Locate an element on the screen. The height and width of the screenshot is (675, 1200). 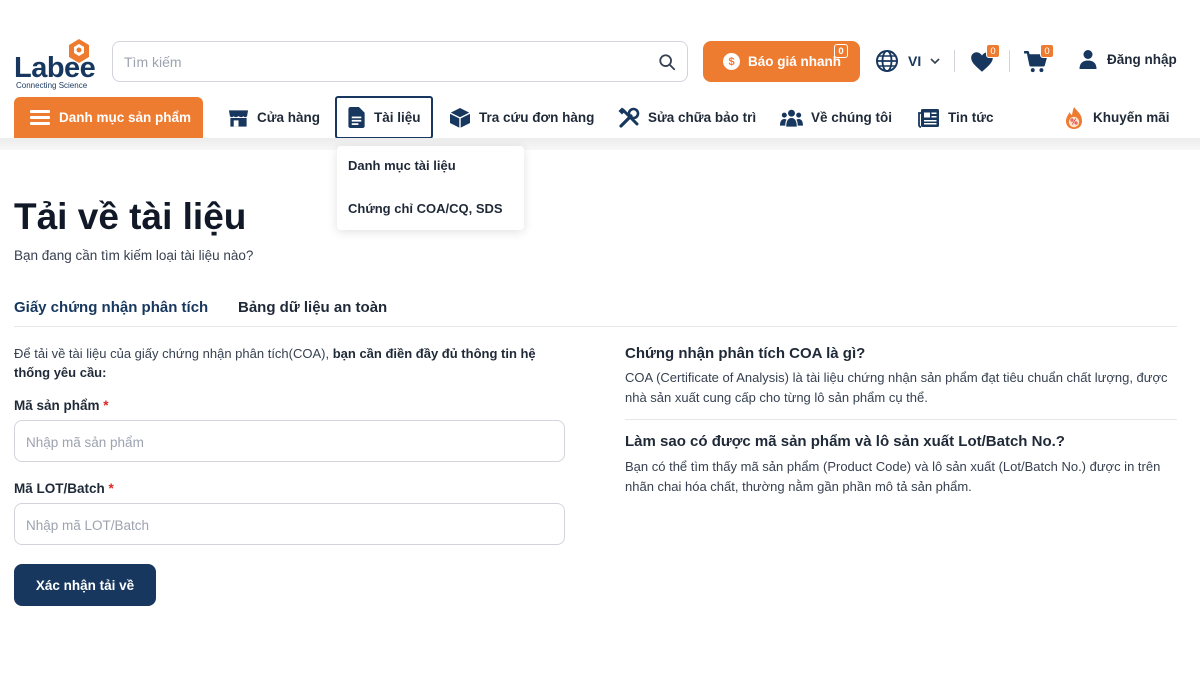
tab-safety-data-sheet: Bảng dữ liệu an toàn is located at coordinates (312, 307).